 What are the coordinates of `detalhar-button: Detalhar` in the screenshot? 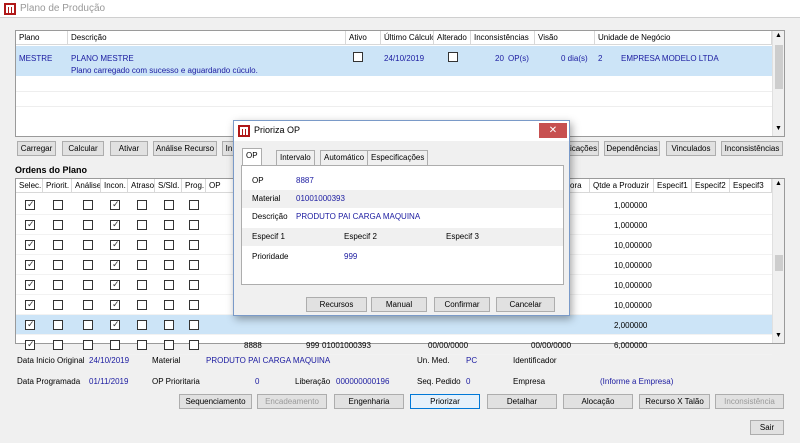 It's located at (522, 401).